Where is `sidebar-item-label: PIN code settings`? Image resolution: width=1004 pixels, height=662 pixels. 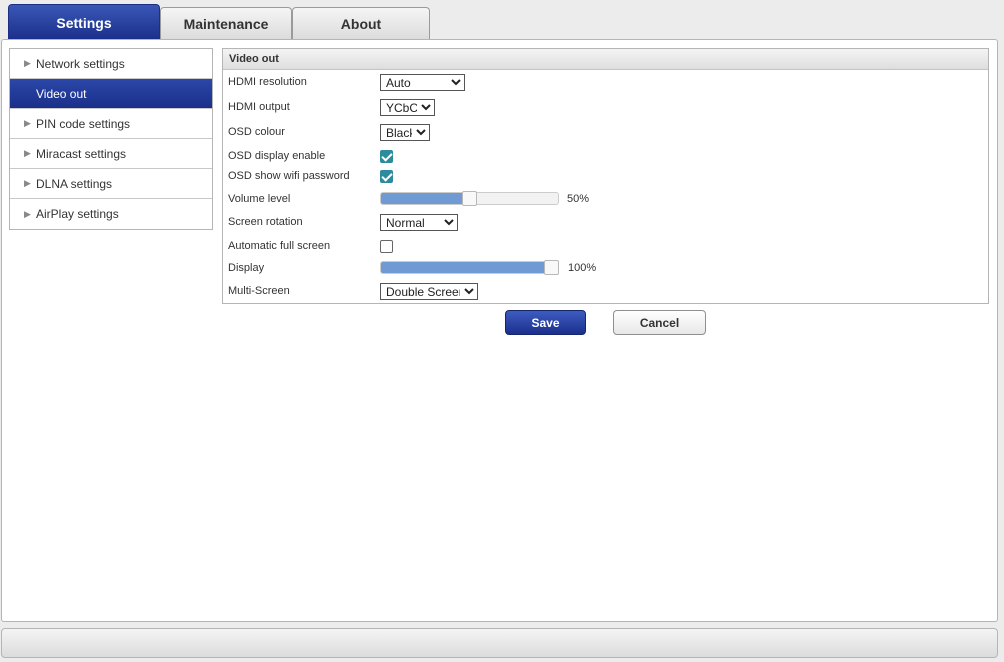
sidebar-item-label: PIN code settings is located at coordinates (83, 123).